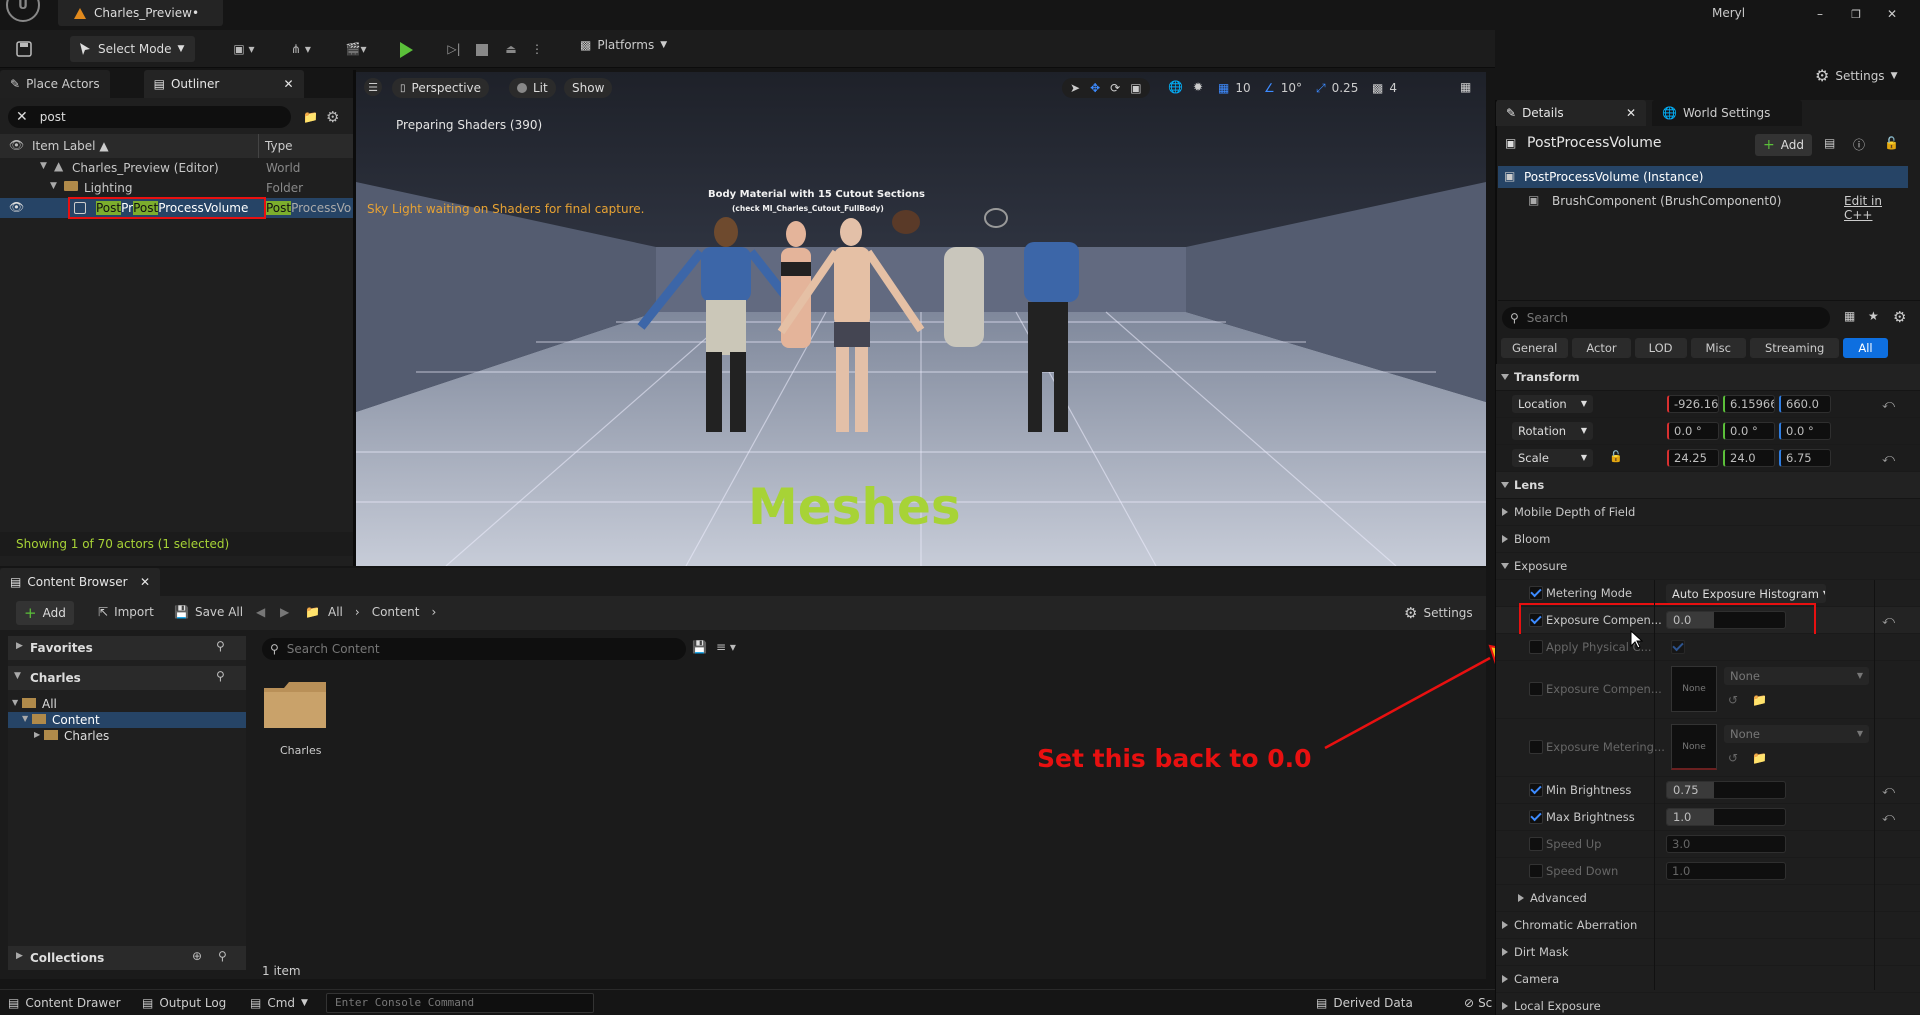  What do you see at coordinates (1708, 377) in the screenshot?
I see `section-transform: Transform` at bounding box center [1708, 377].